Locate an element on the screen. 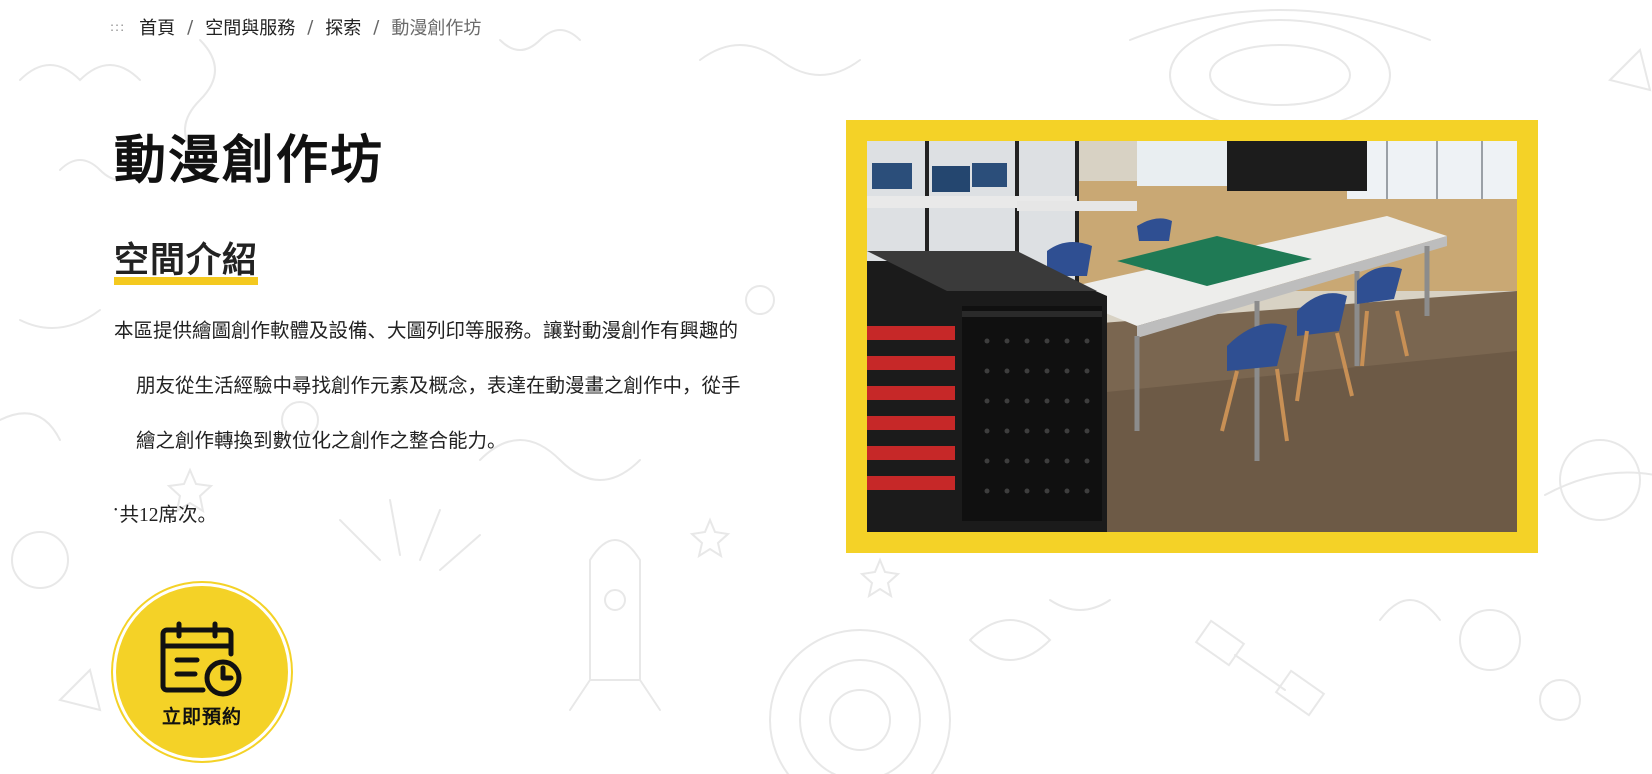  calendar-clock-icon is located at coordinates (201, 658).